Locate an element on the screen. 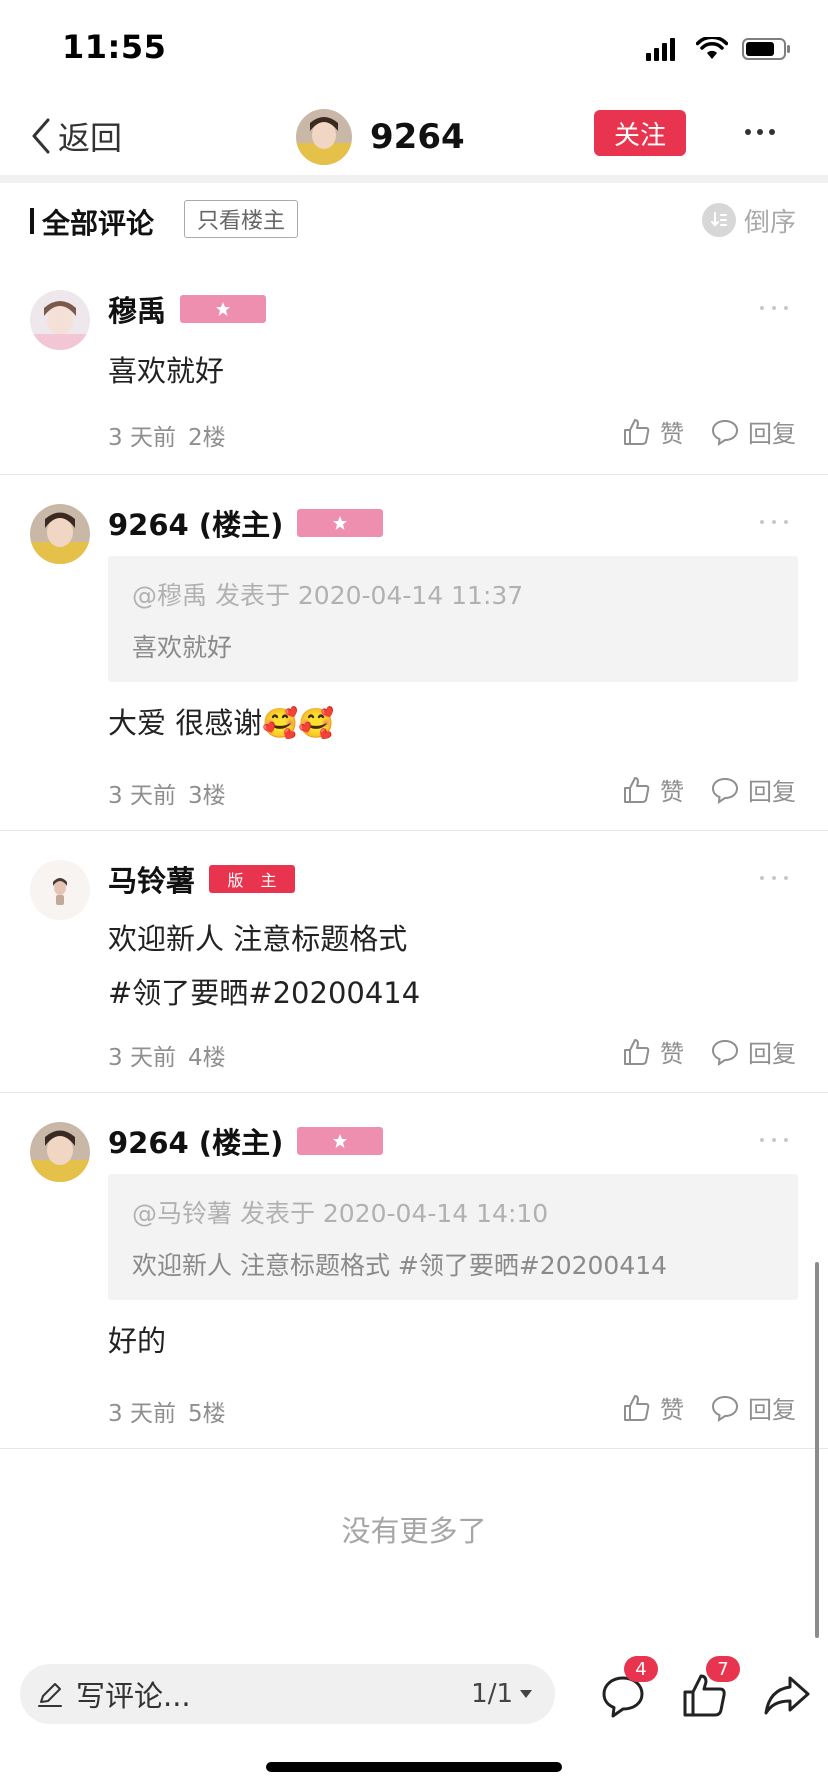 This screenshot has width=828, height=1792. comment-header: 马铃薯 版 主 is located at coordinates (202, 879).